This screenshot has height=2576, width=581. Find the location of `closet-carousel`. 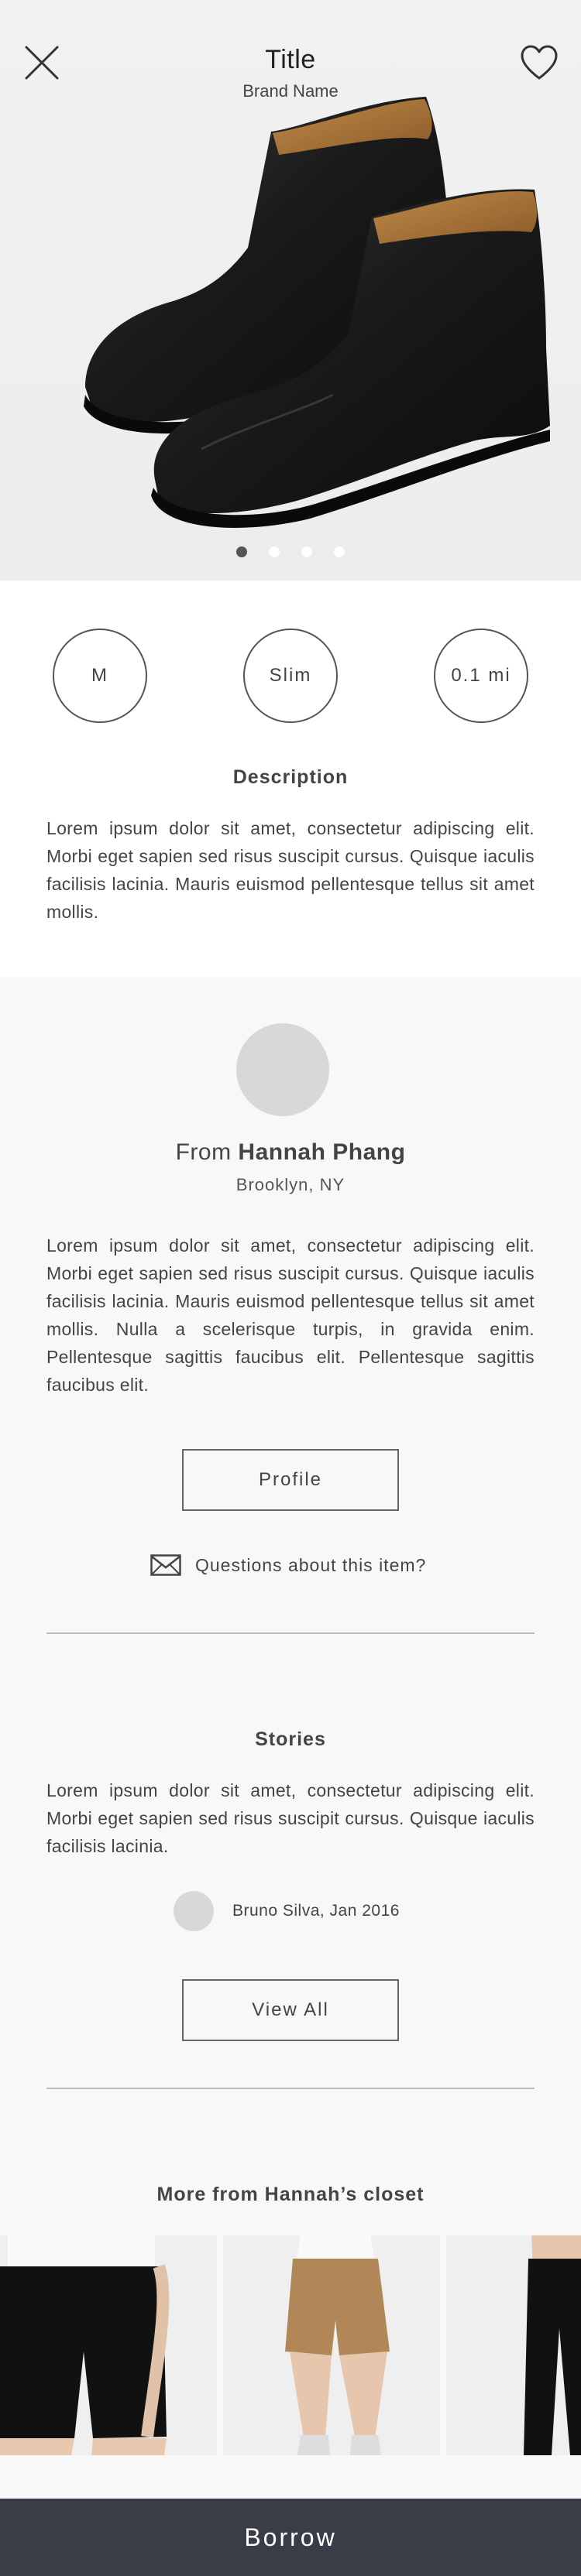

closet-carousel is located at coordinates (290, 2345).